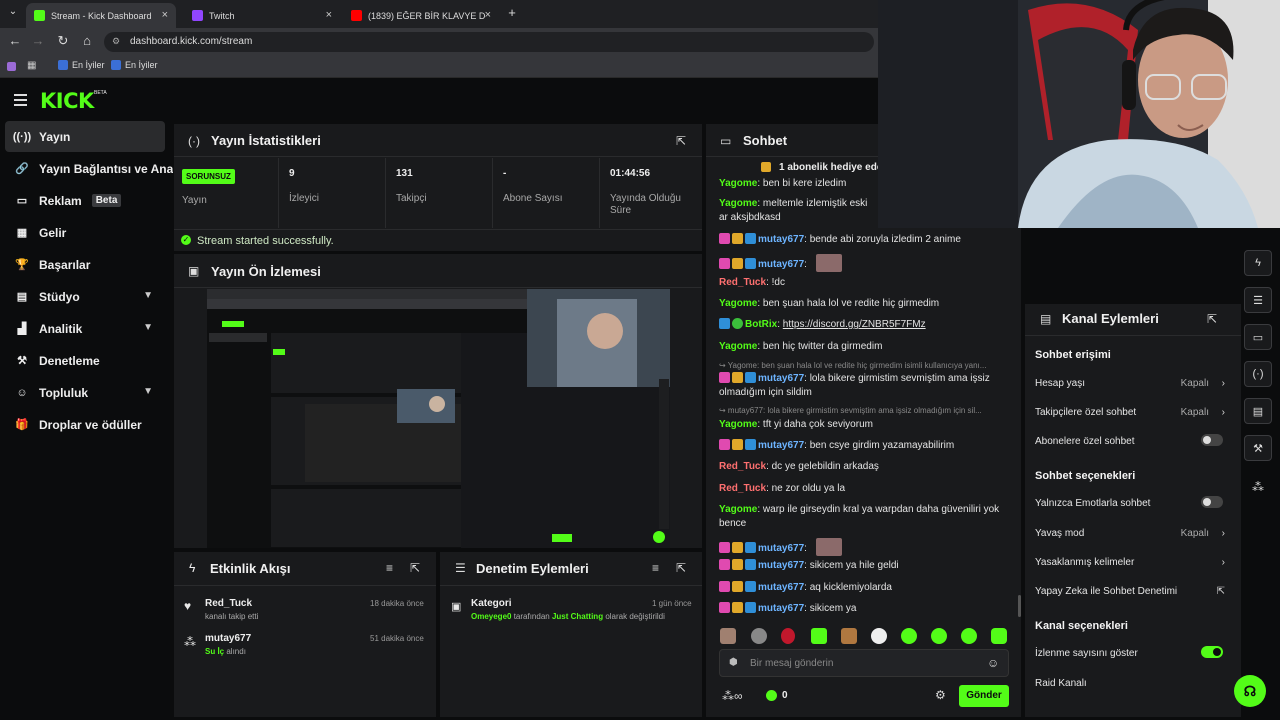  Describe the element at coordinates (85, 136) in the screenshot. I see `sidebar-item-yayin: ((·)) Yayın` at that location.